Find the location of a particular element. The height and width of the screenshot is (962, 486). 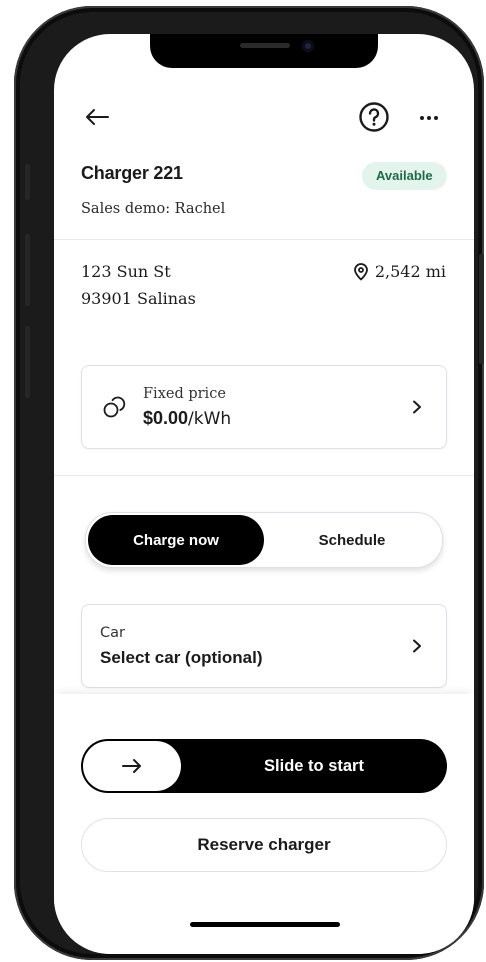

arrow-right-icon is located at coordinates (131, 766).